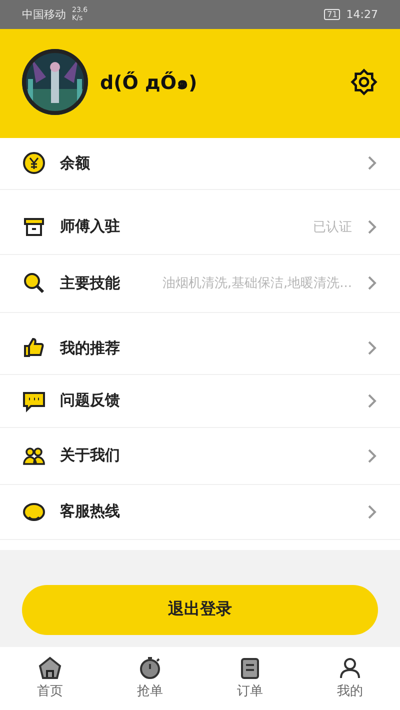  I want to click on search-icon, so click(34, 283).